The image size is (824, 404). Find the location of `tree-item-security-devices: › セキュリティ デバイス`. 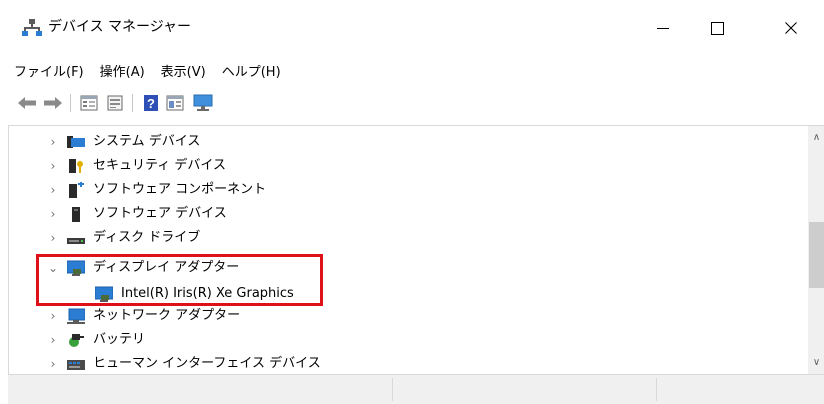

tree-item-security-devices: › セキュリティ デバイス is located at coordinates (406, 166).